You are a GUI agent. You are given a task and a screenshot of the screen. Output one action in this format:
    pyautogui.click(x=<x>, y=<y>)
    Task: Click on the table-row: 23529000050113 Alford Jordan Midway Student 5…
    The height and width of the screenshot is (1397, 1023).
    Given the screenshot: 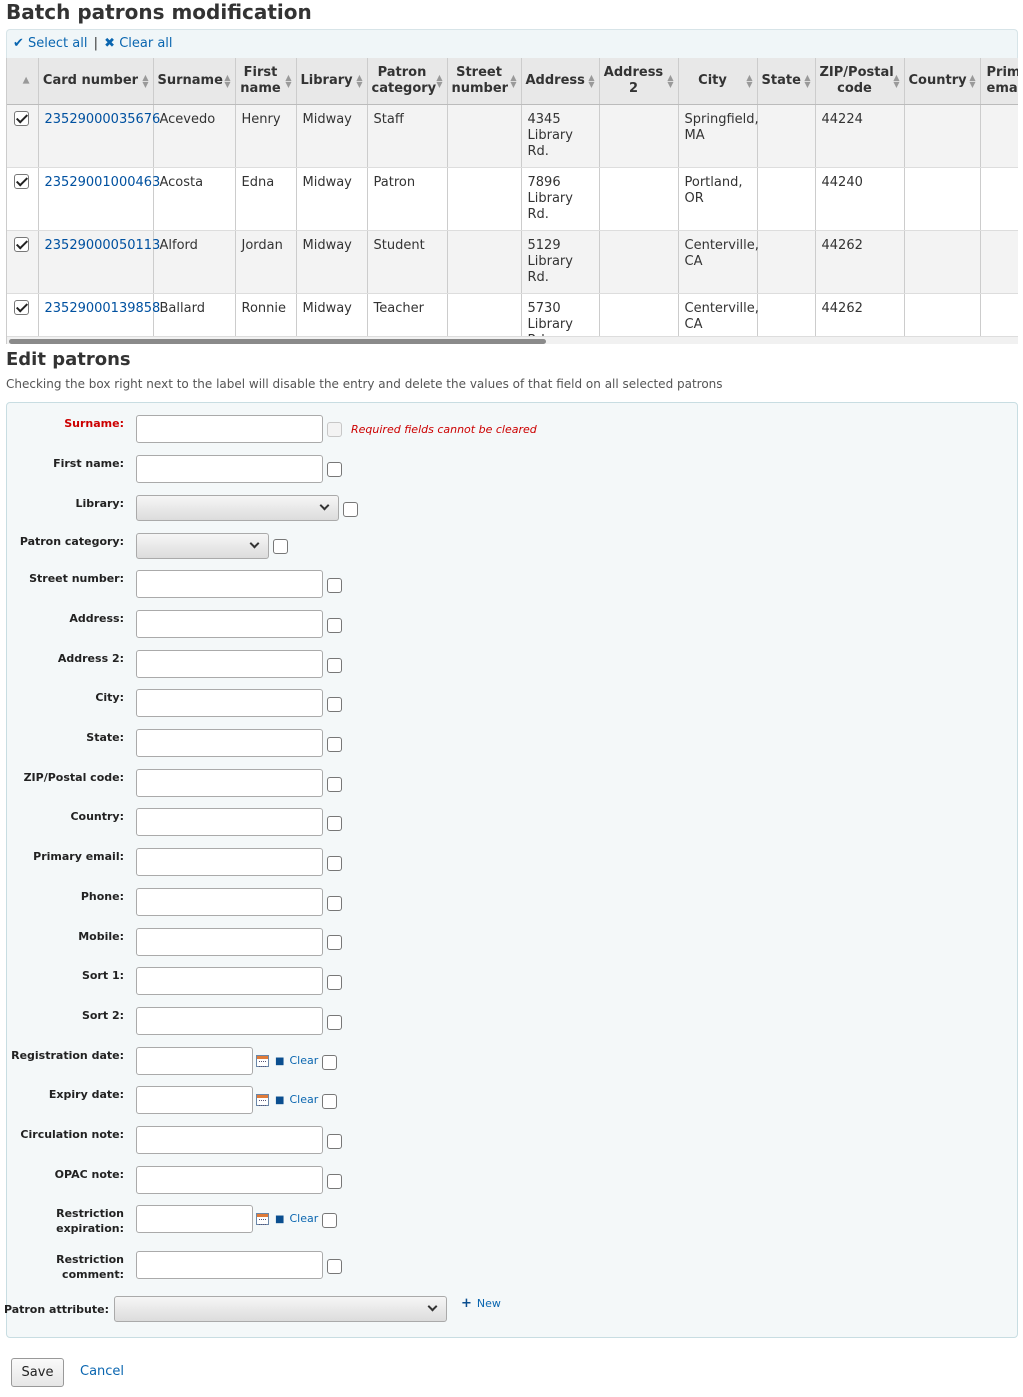 What is the action you would take?
    pyautogui.click(x=512, y=262)
    